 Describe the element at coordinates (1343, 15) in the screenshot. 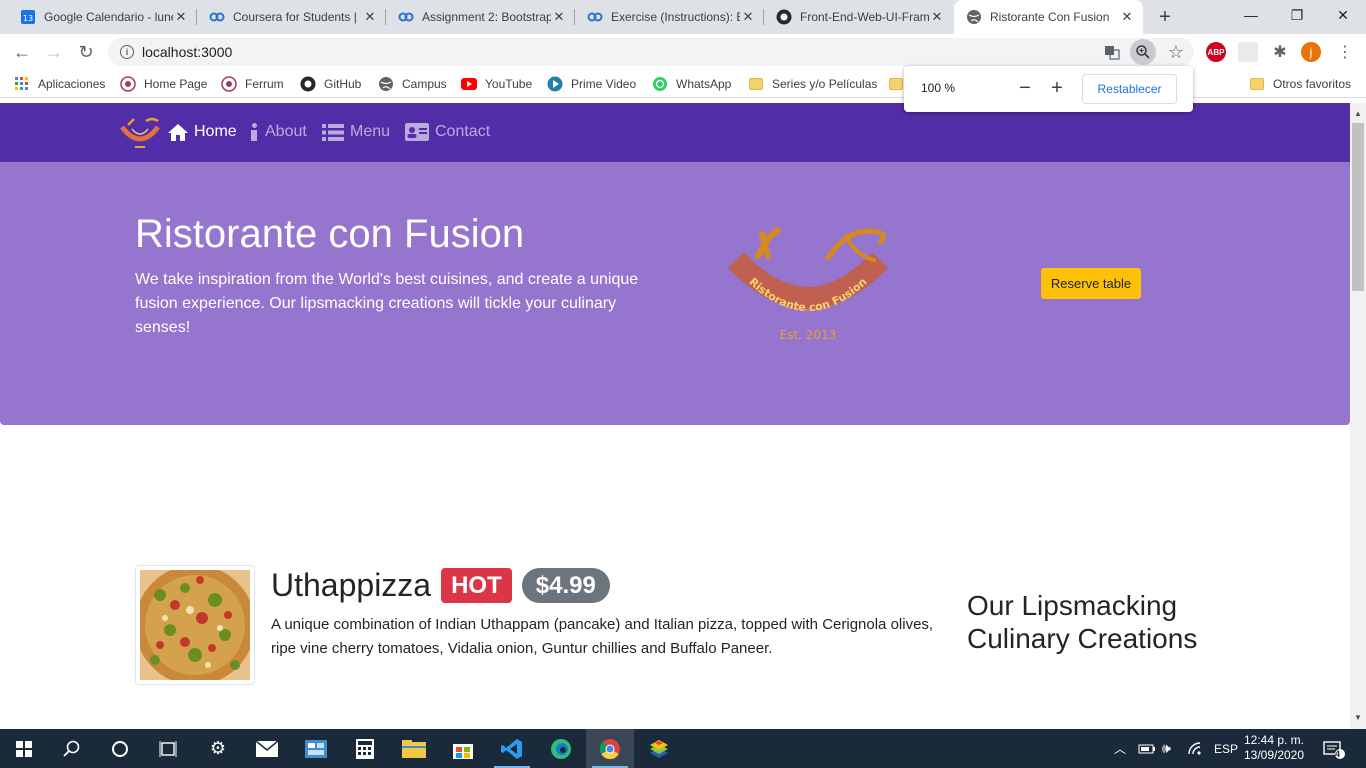

I see `close-window-button: ✕` at that location.